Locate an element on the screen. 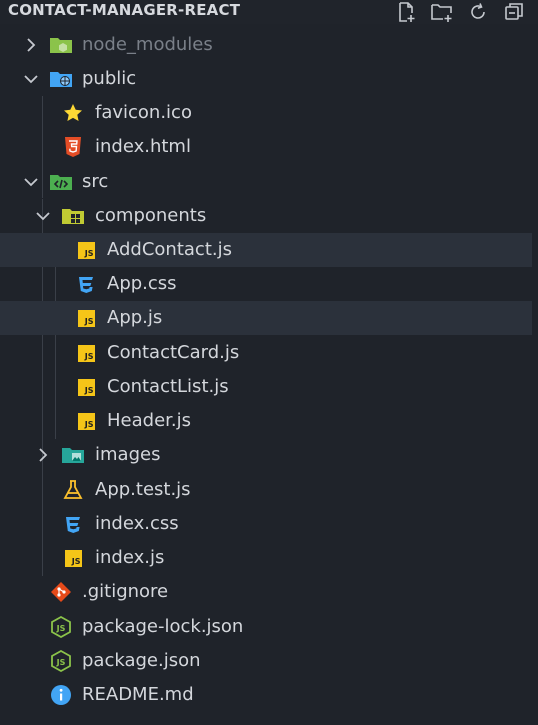 The width and height of the screenshot is (538, 725). tree-item-public: public is located at coordinates (266, 79).